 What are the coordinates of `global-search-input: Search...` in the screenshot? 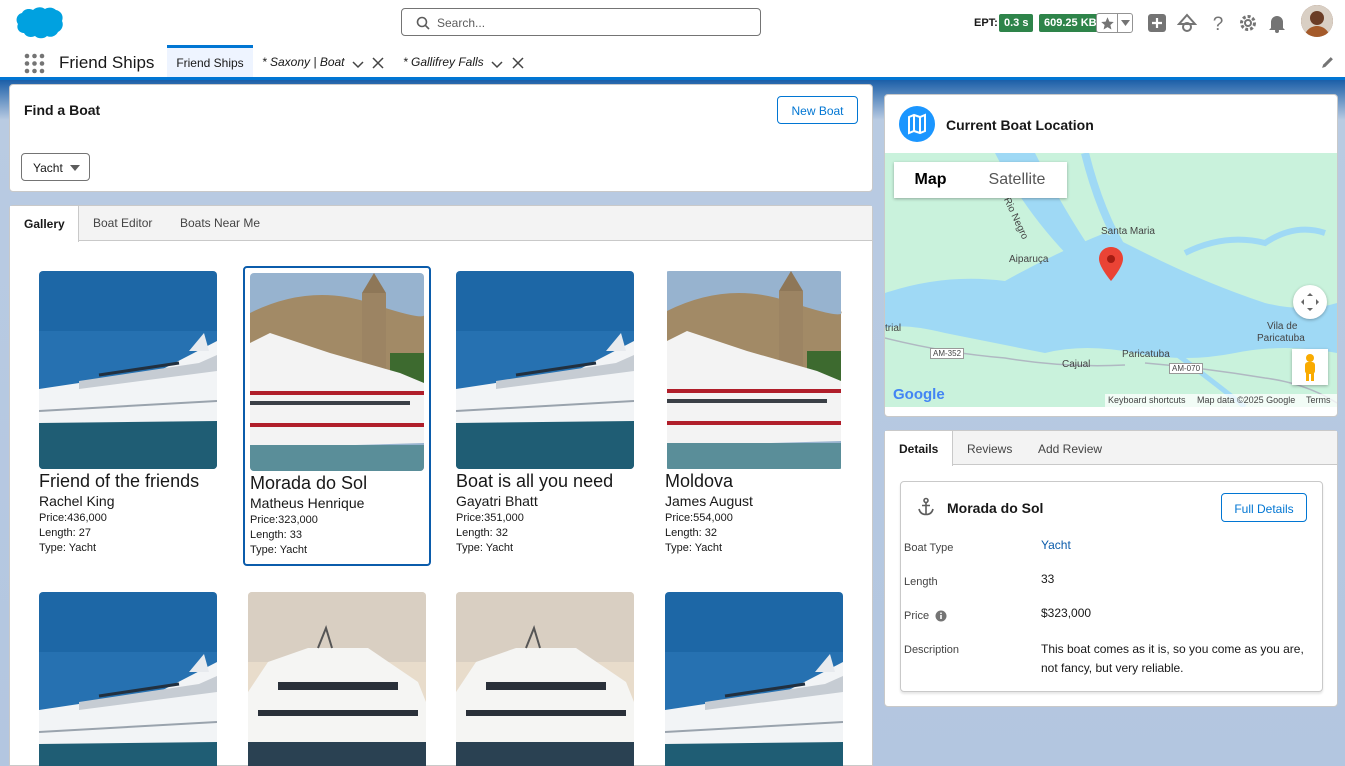 It's located at (581, 22).